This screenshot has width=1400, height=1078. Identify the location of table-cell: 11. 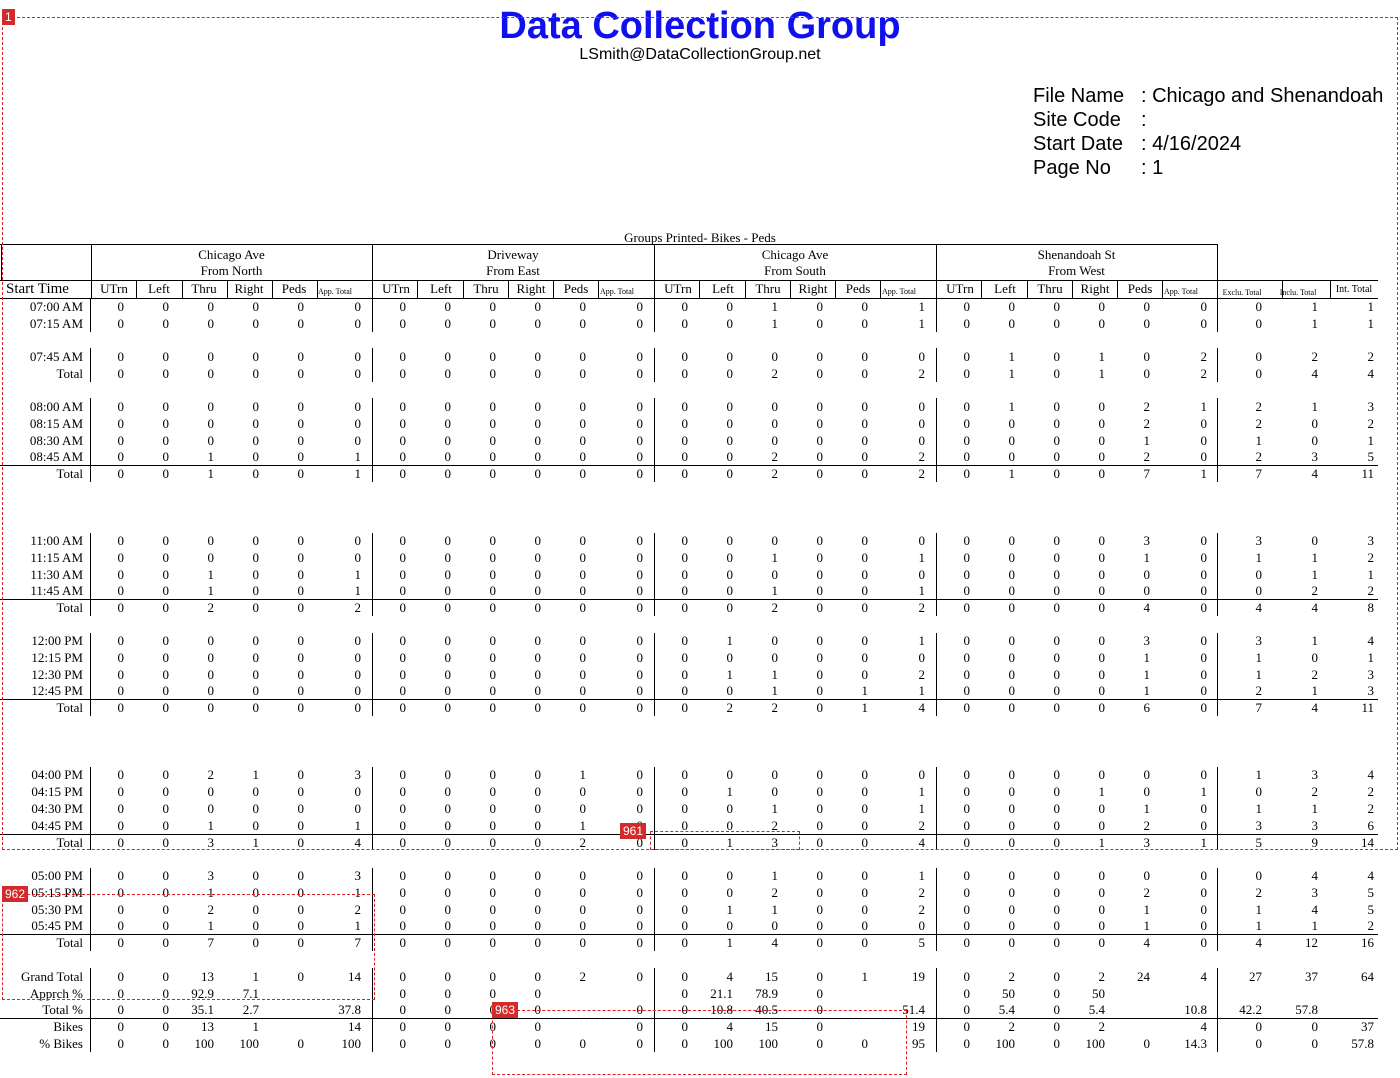
(1367, 473).